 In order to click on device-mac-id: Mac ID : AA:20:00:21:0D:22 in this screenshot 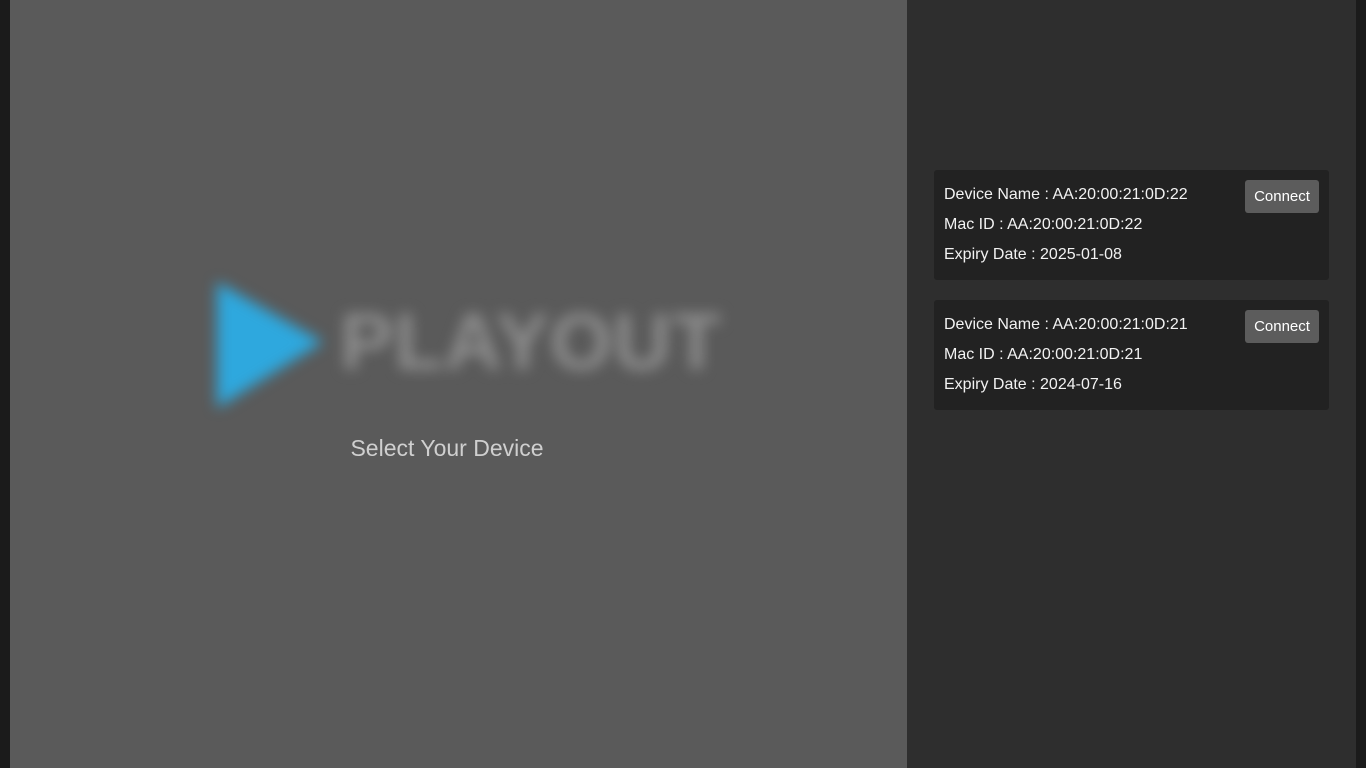, I will do `click(1043, 224)`.